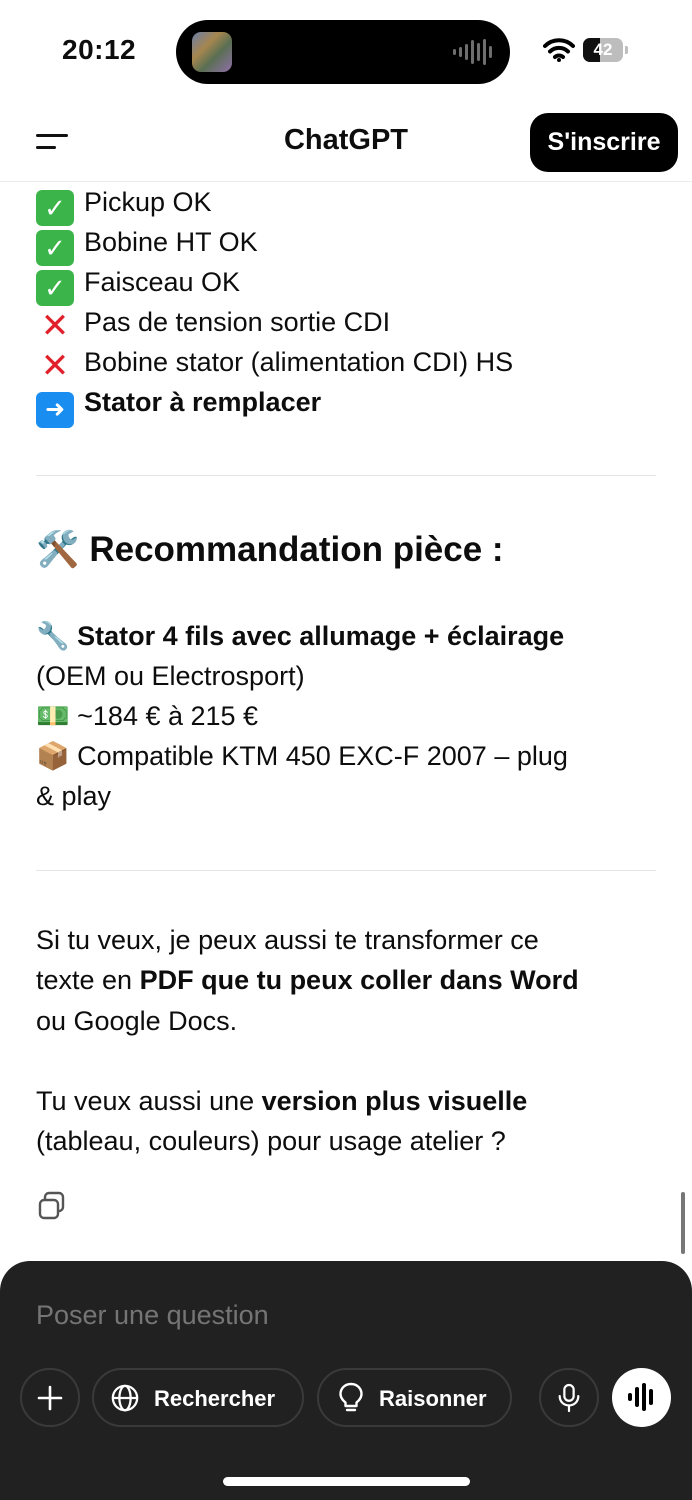  What do you see at coordinates (346, 1481) in the screenshot?
I see `home-indicator` at bounding box center [346, 1481].